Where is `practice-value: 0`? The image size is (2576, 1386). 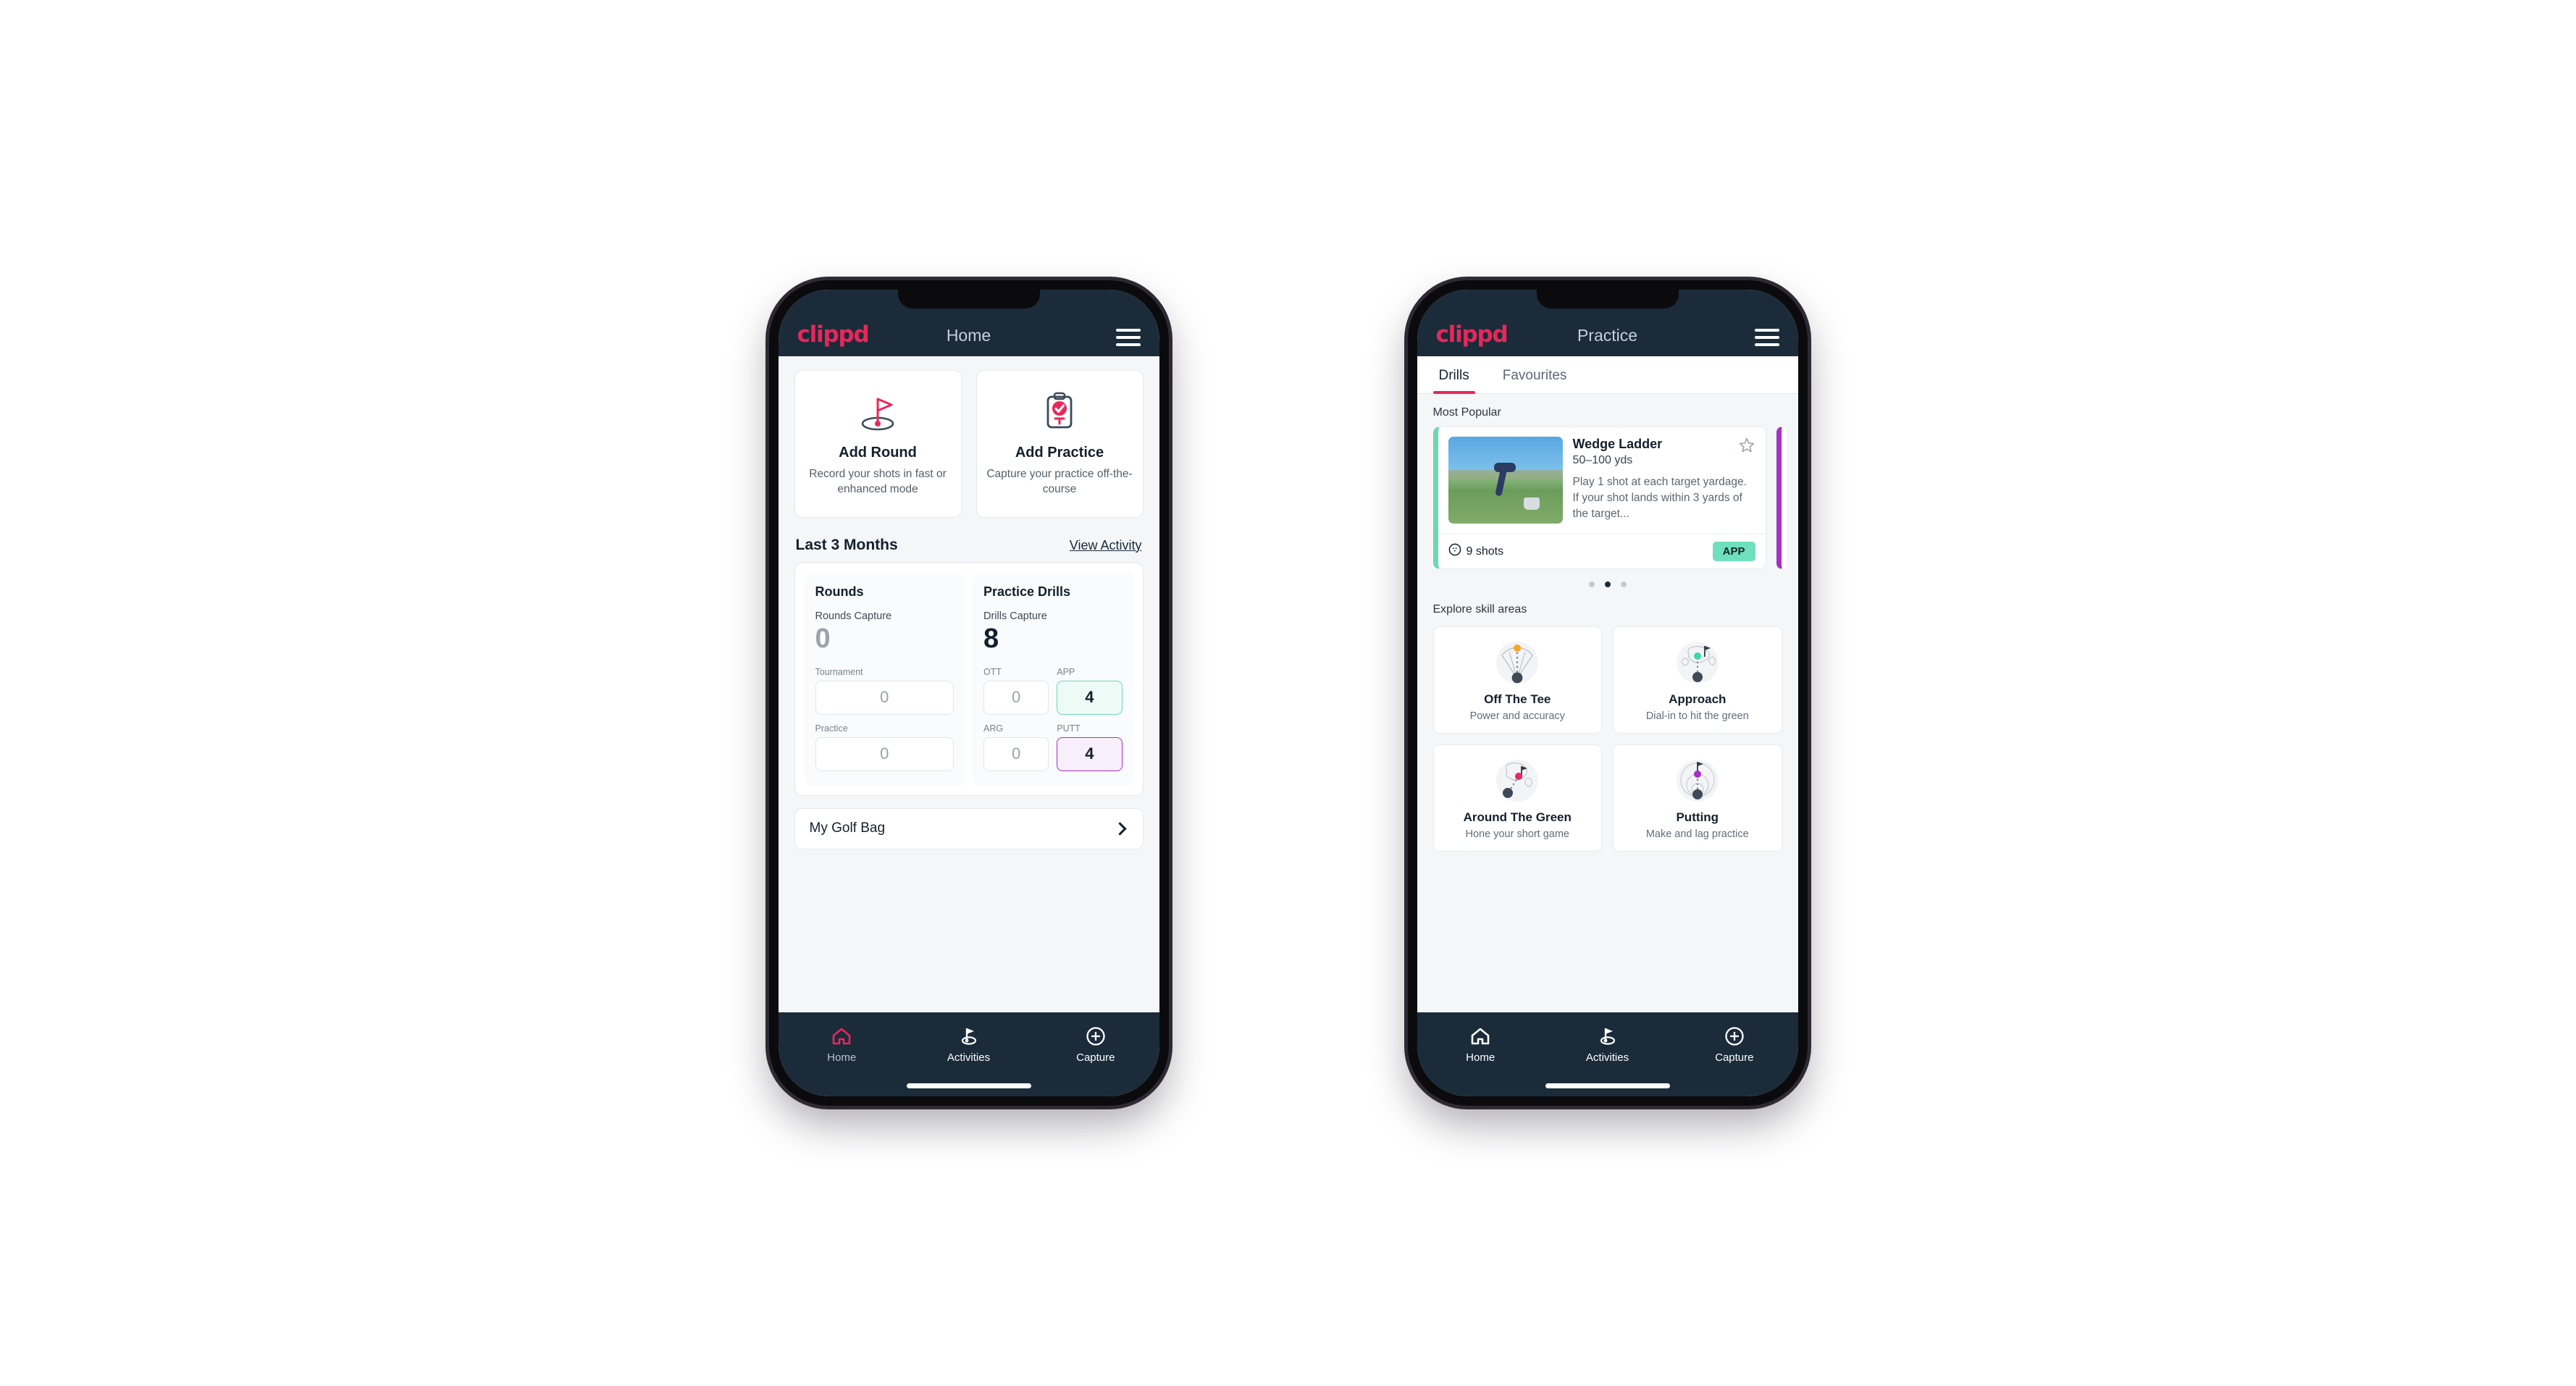
practice-value: 0 is located at coordinates (884, 753).